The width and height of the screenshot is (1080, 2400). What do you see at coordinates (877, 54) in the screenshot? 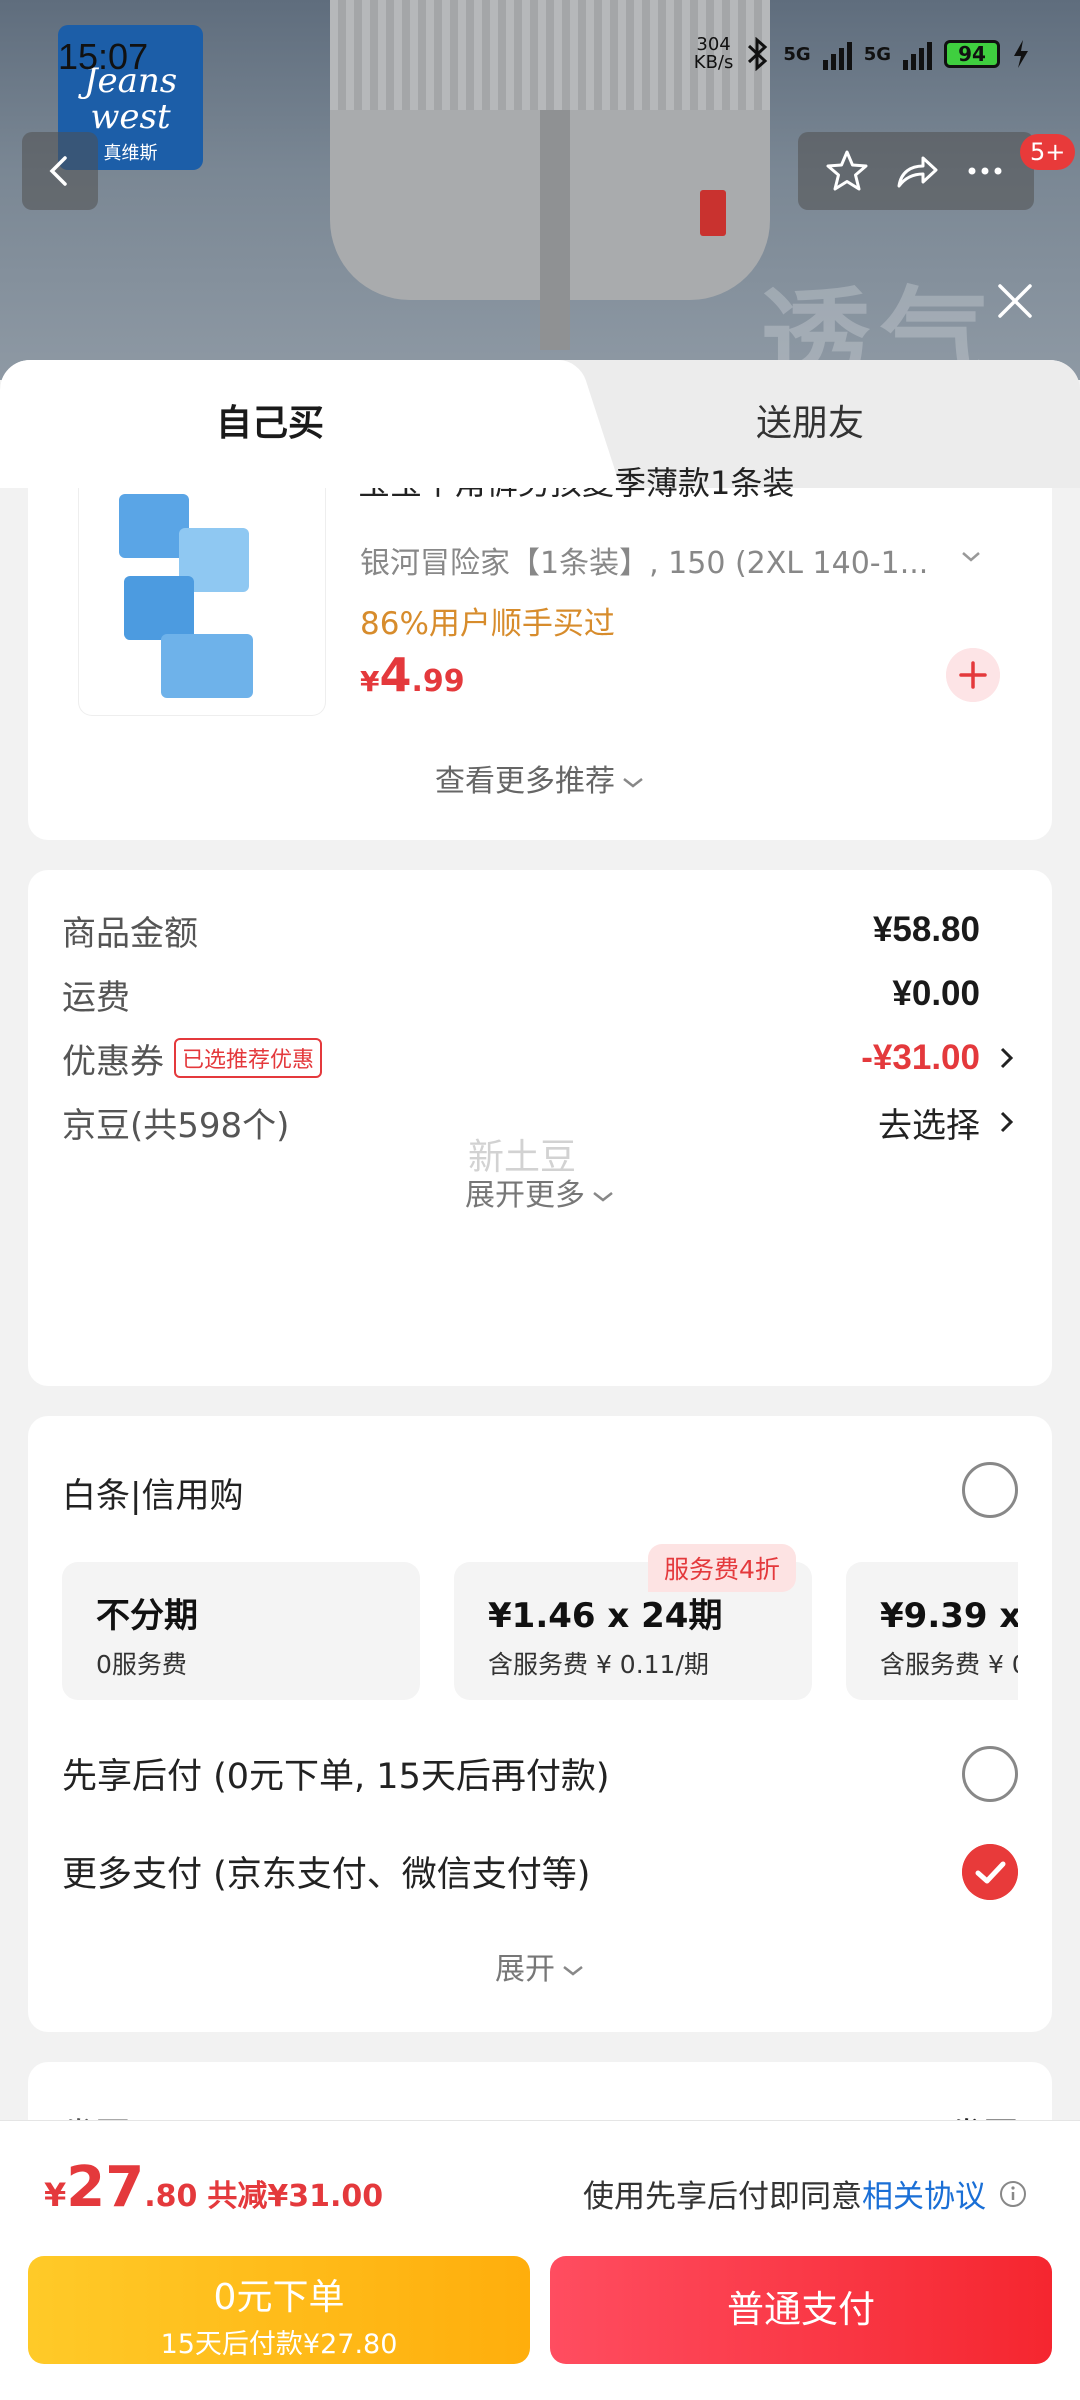
I see `signal-5g-label-2: 5G` at bounding box center [877, 54].